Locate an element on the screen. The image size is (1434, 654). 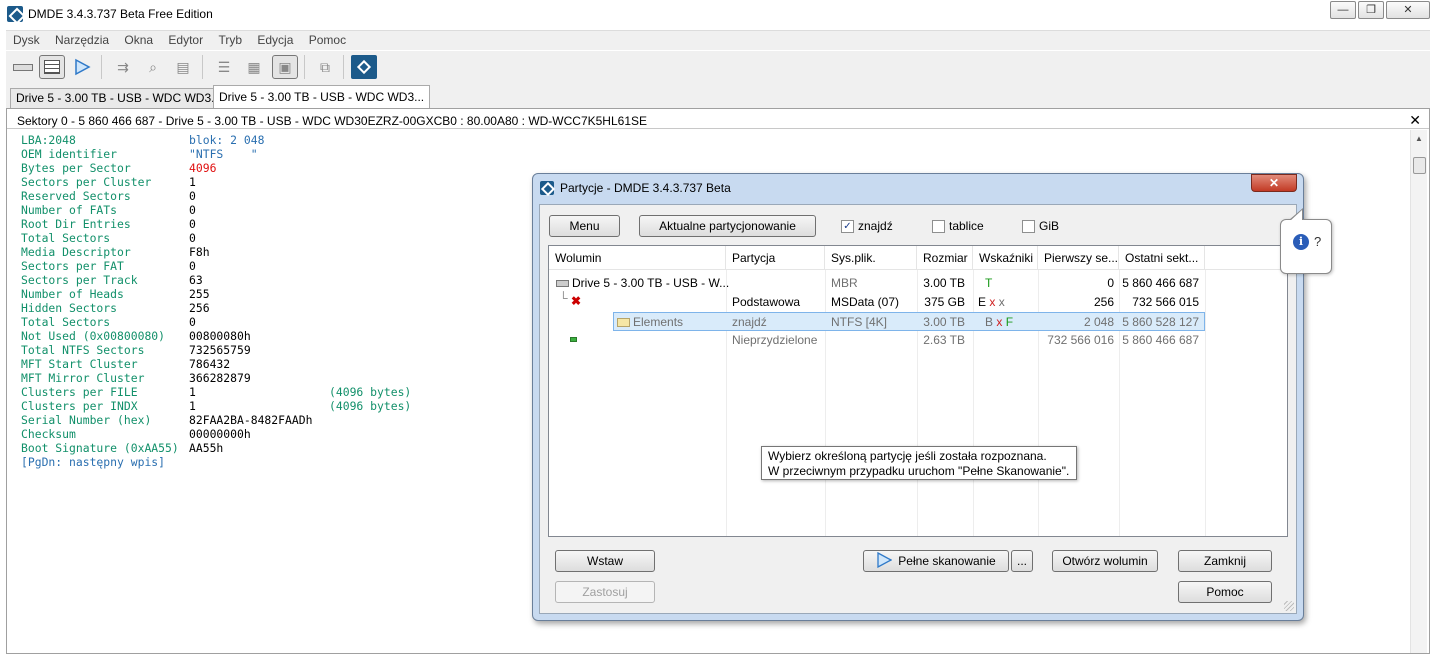
scrollbar-thumb is located at coordinates (1419, 165).